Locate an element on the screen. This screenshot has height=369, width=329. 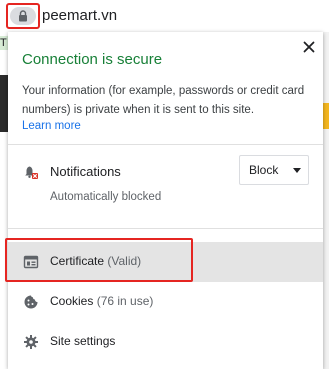
certificate-status: (Valid) is located at coordinates (124, 261).